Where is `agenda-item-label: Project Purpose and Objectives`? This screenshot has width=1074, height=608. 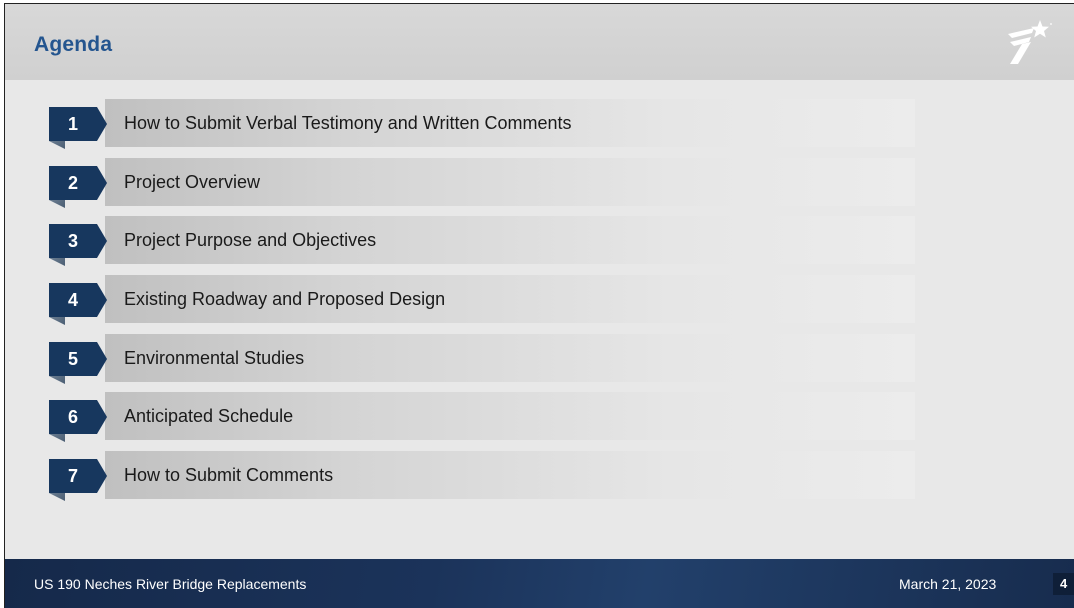
agenda-item-label: Project Purpose and Objectives is located at coordinates (250, 240).